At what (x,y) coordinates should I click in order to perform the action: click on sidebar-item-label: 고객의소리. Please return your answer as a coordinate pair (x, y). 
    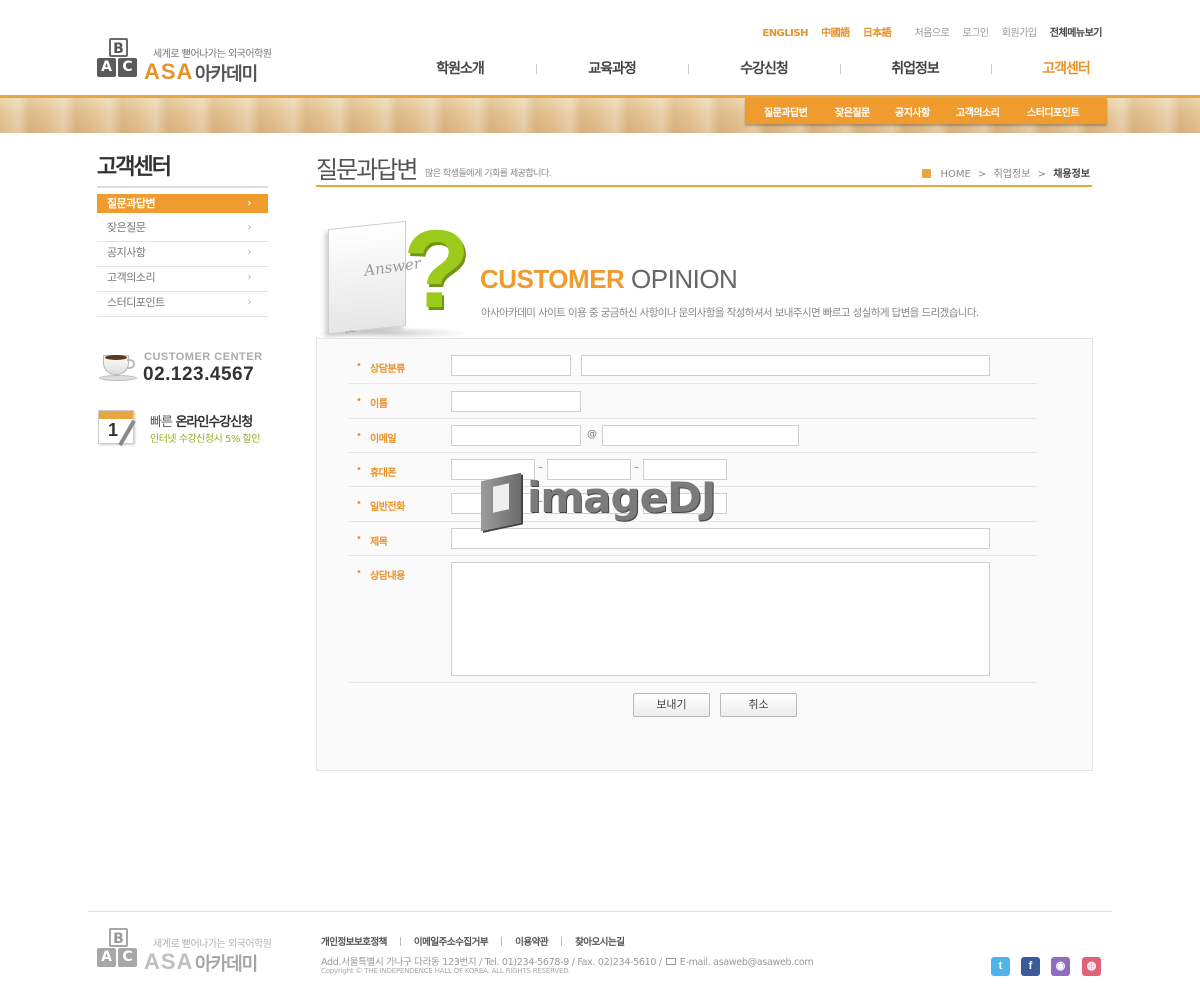
    Looking at the image, I should click on (131, 277).